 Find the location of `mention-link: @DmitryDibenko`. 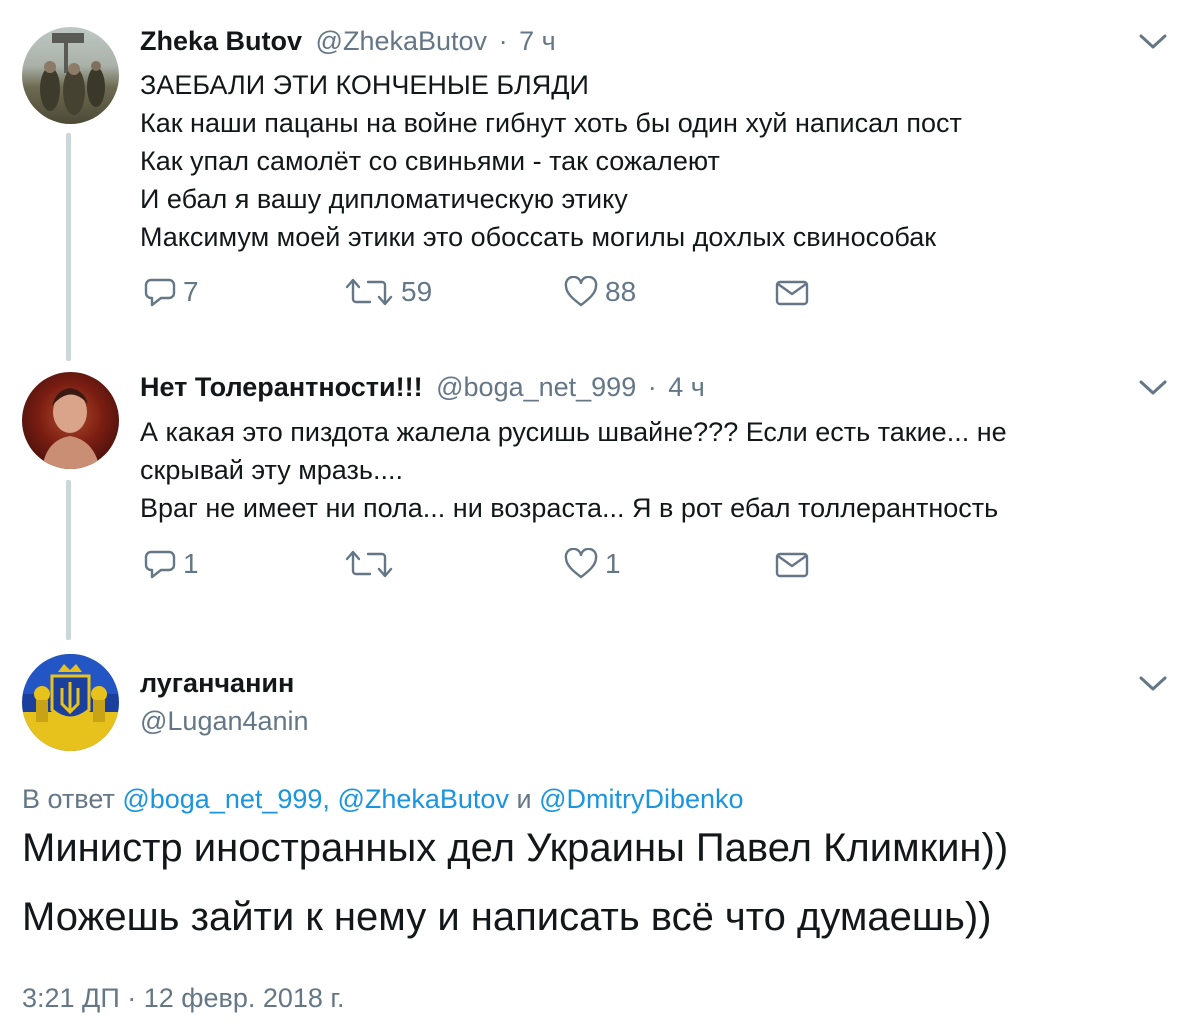

mention-link: @DmitryDibenko is located at coordinates (641, 799).